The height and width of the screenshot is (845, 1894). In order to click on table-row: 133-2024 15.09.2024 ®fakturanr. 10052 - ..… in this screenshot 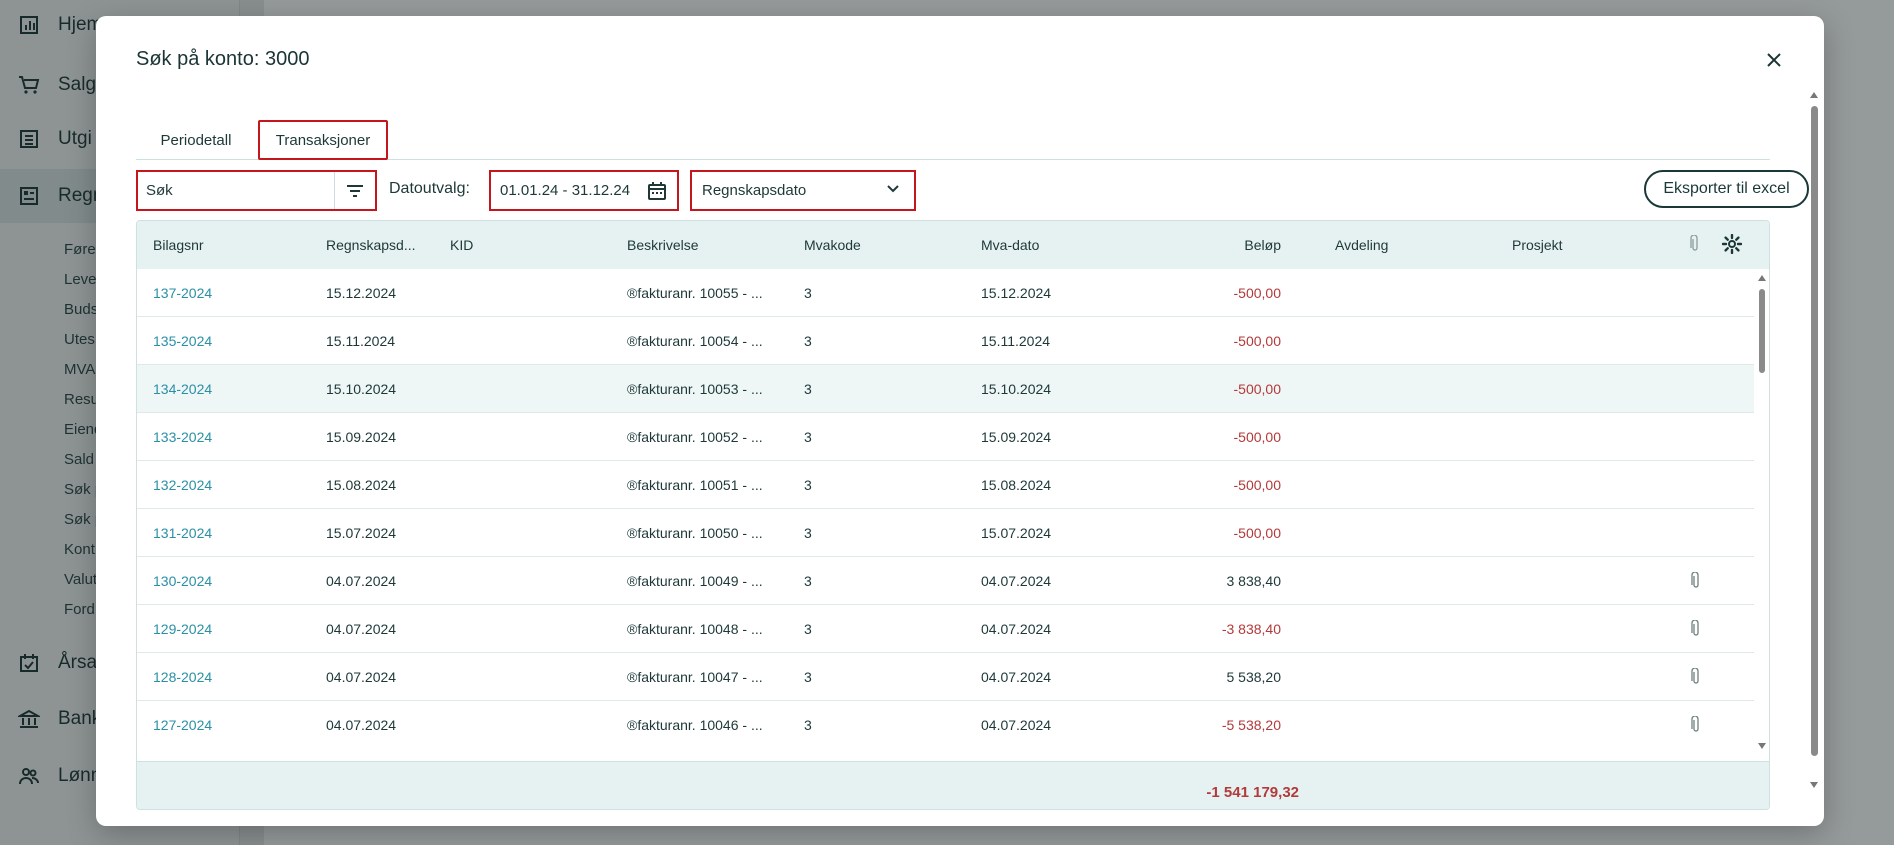, I will do `click(945, 437)`.